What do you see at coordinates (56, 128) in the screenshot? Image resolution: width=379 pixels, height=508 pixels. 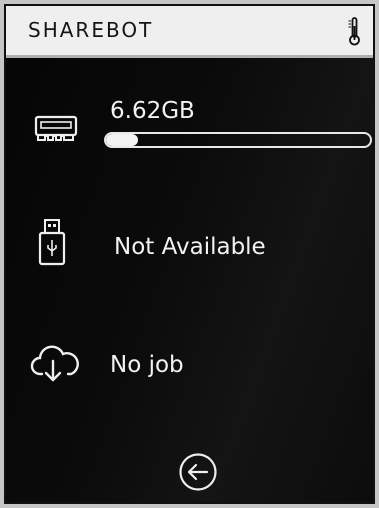 I see `memory-card-icon` at bounding box center [56, 128].